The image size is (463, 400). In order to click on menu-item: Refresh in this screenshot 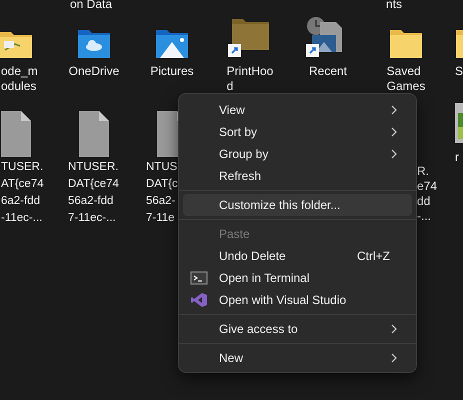, I will do `click(297, 176)`.